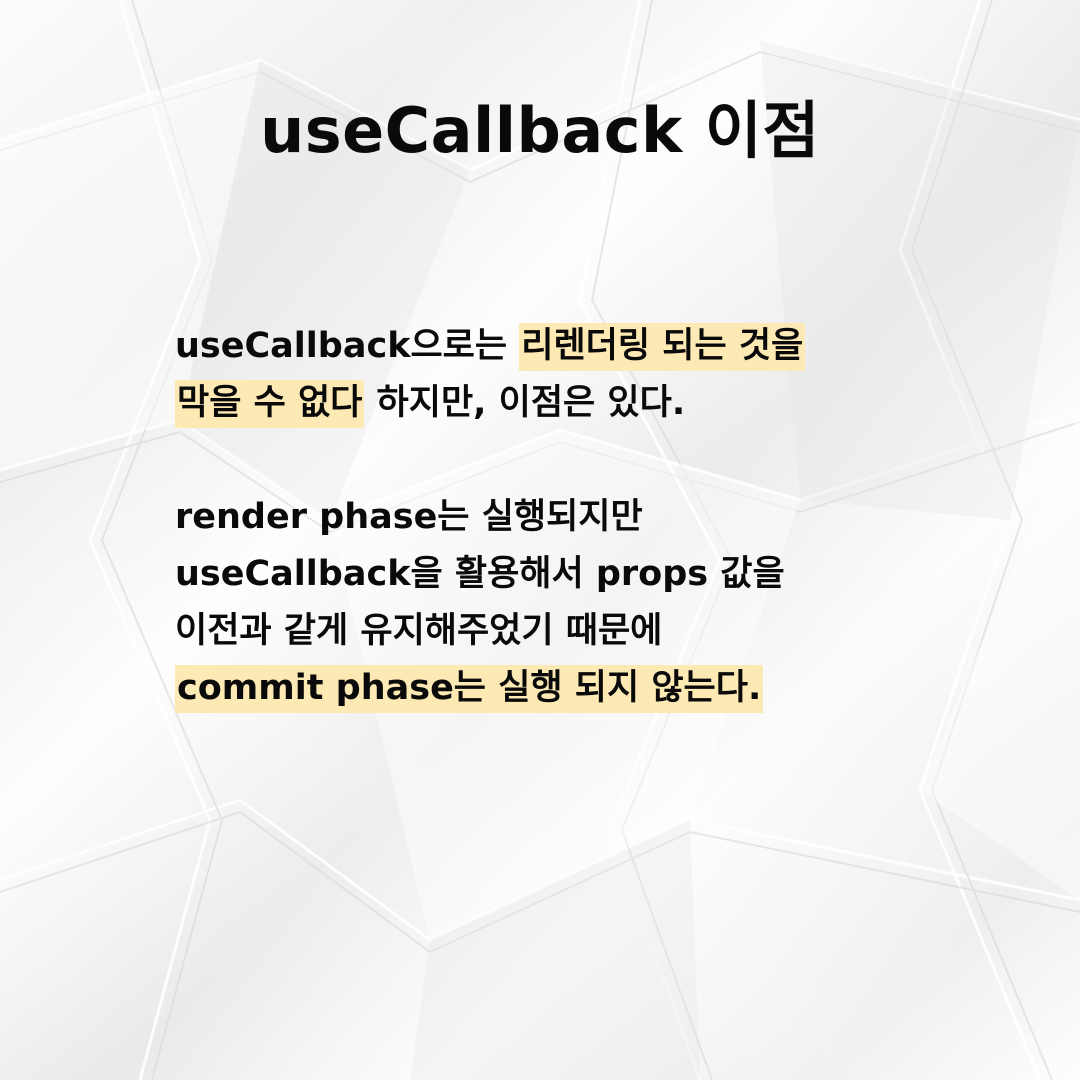 The width and height of the screenshot is (1080, 1080). I want to click on explanation-line-3: 이전과 같게 유지해주었기 때문에, so click(419, 631).